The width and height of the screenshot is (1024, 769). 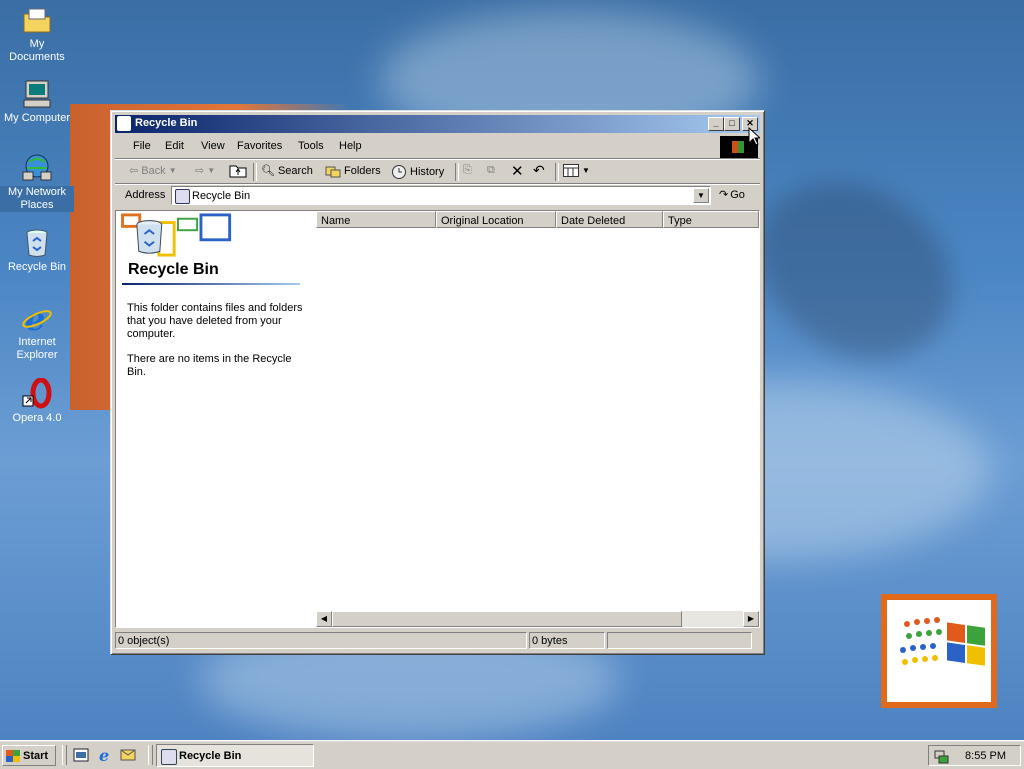 I want to click on info-panel-empty-message: There are no items in the Recycle Bin., so click(x=209, y=365).